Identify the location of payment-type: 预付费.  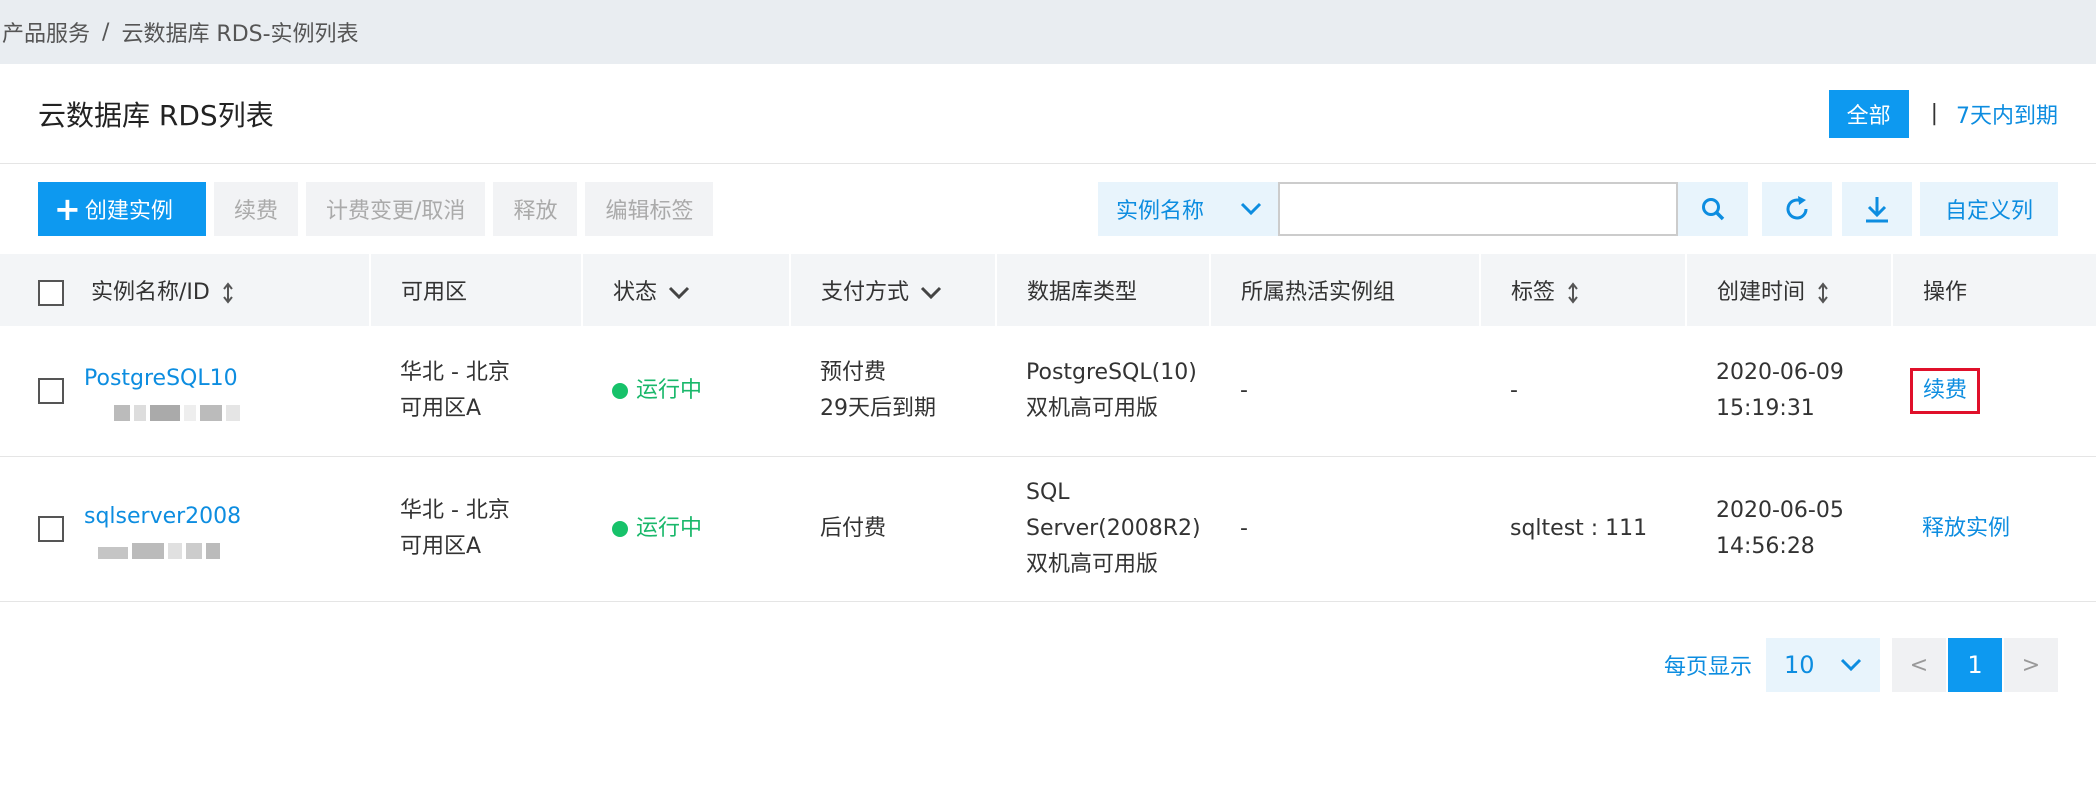
(853, 372).